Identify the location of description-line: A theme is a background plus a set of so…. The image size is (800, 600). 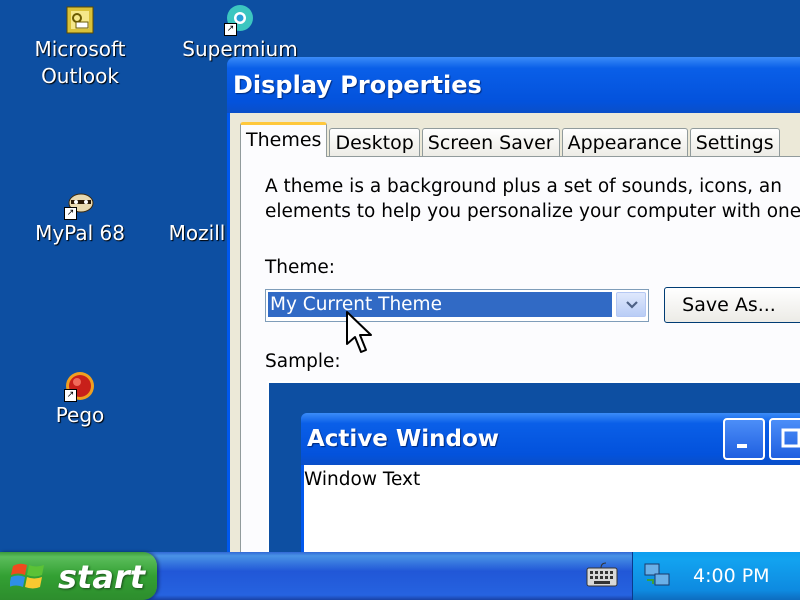
(523, 186).